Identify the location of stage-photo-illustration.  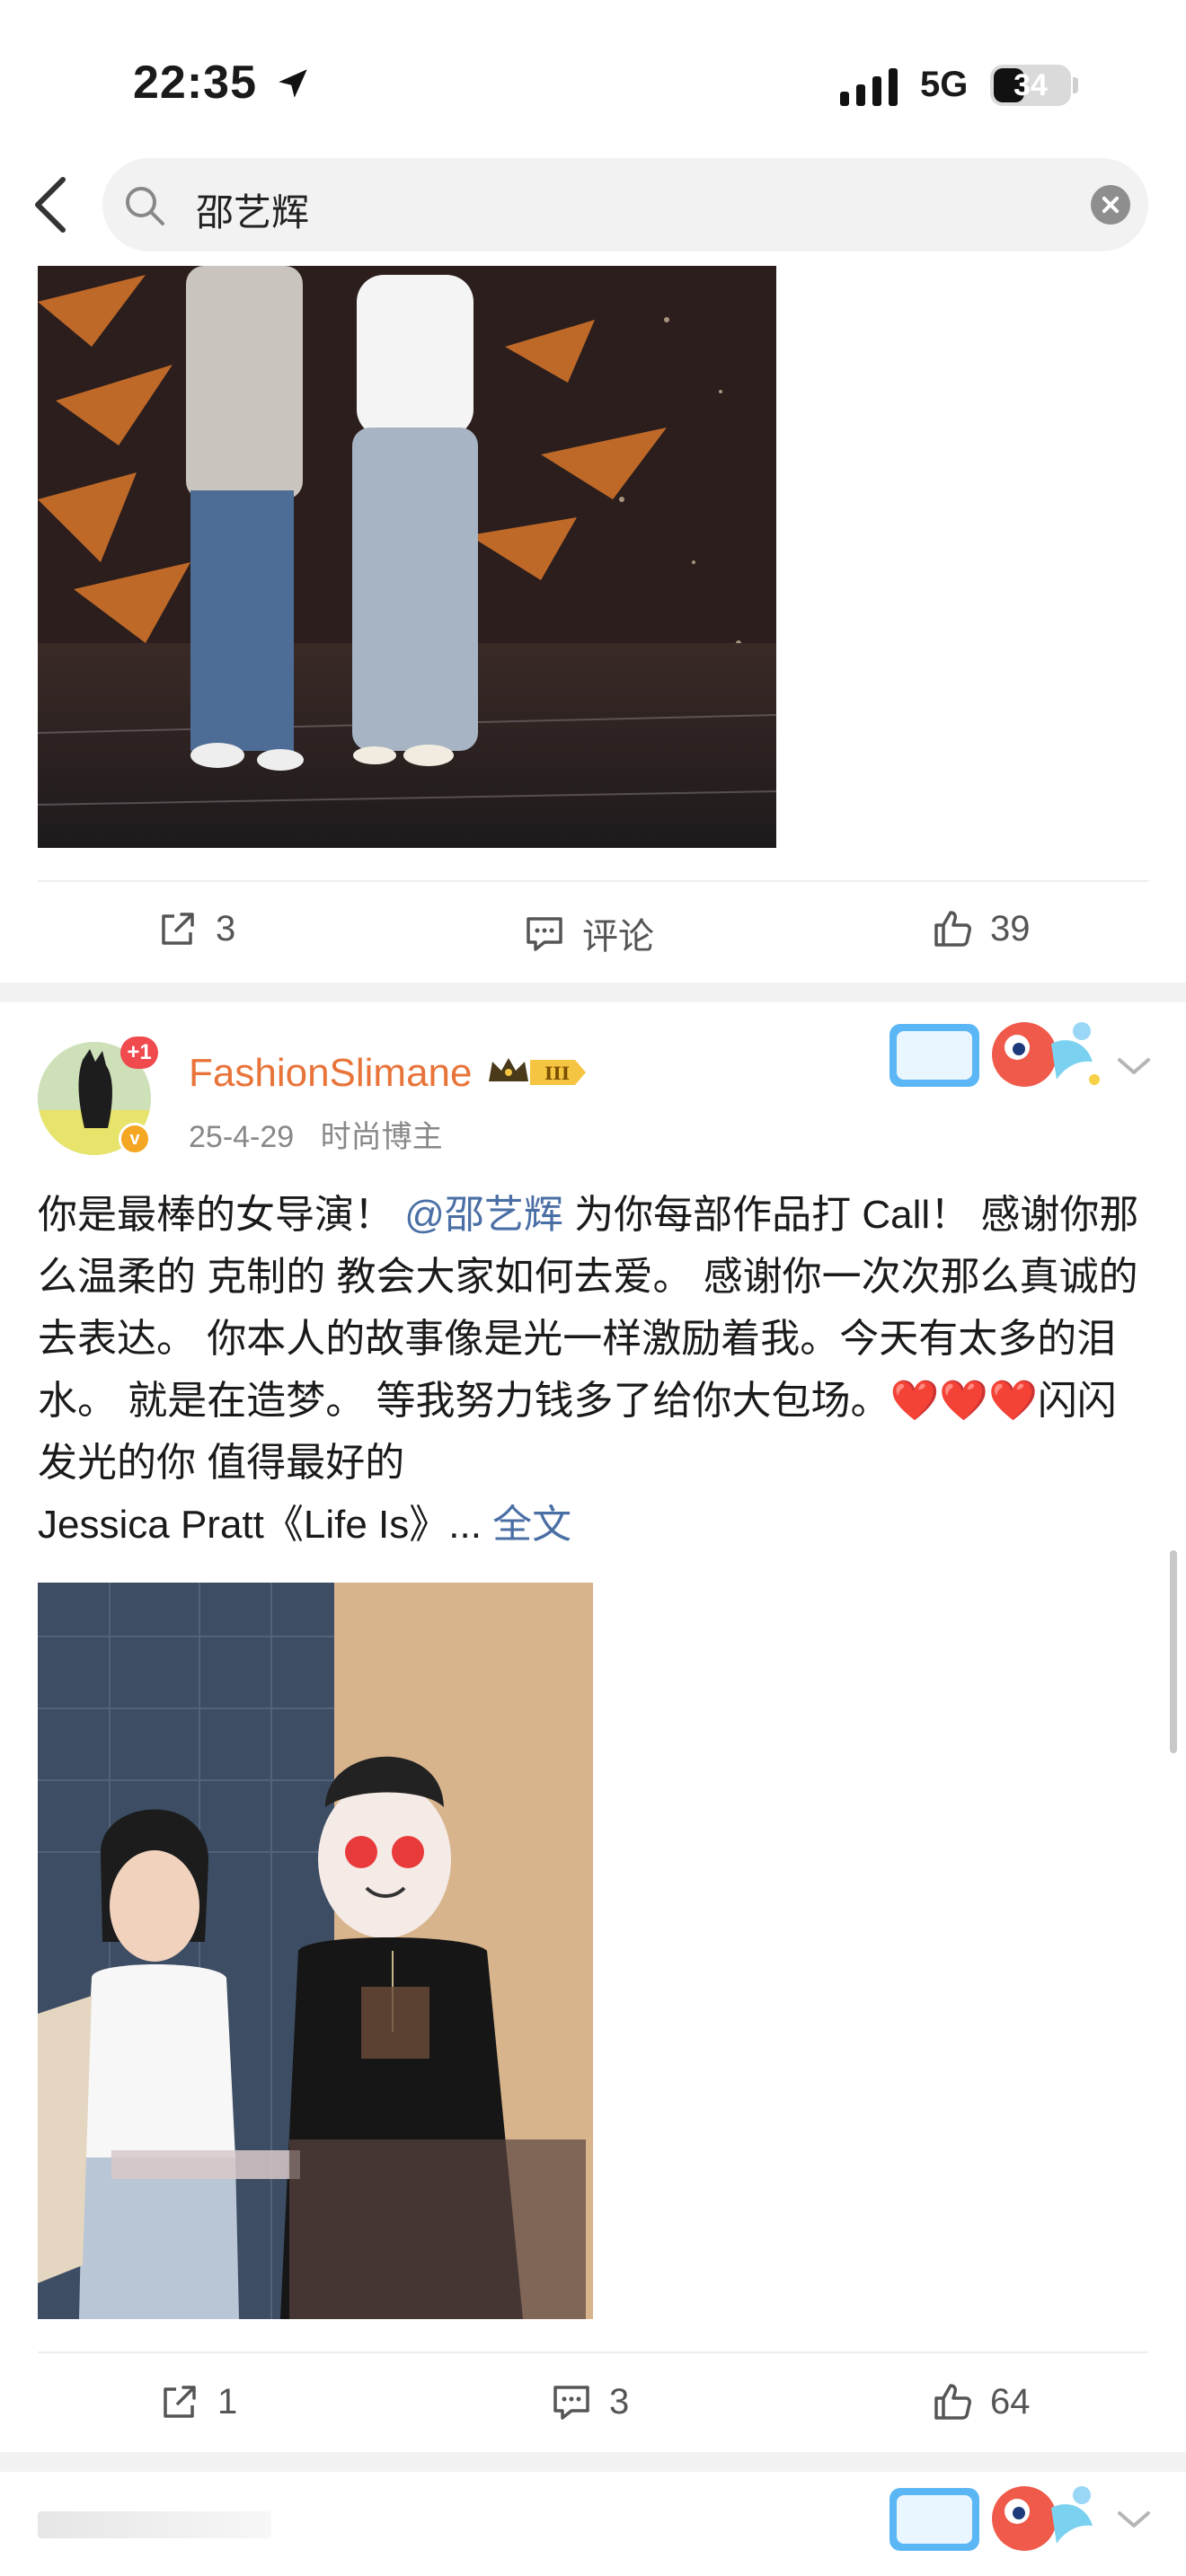
(407, 557).